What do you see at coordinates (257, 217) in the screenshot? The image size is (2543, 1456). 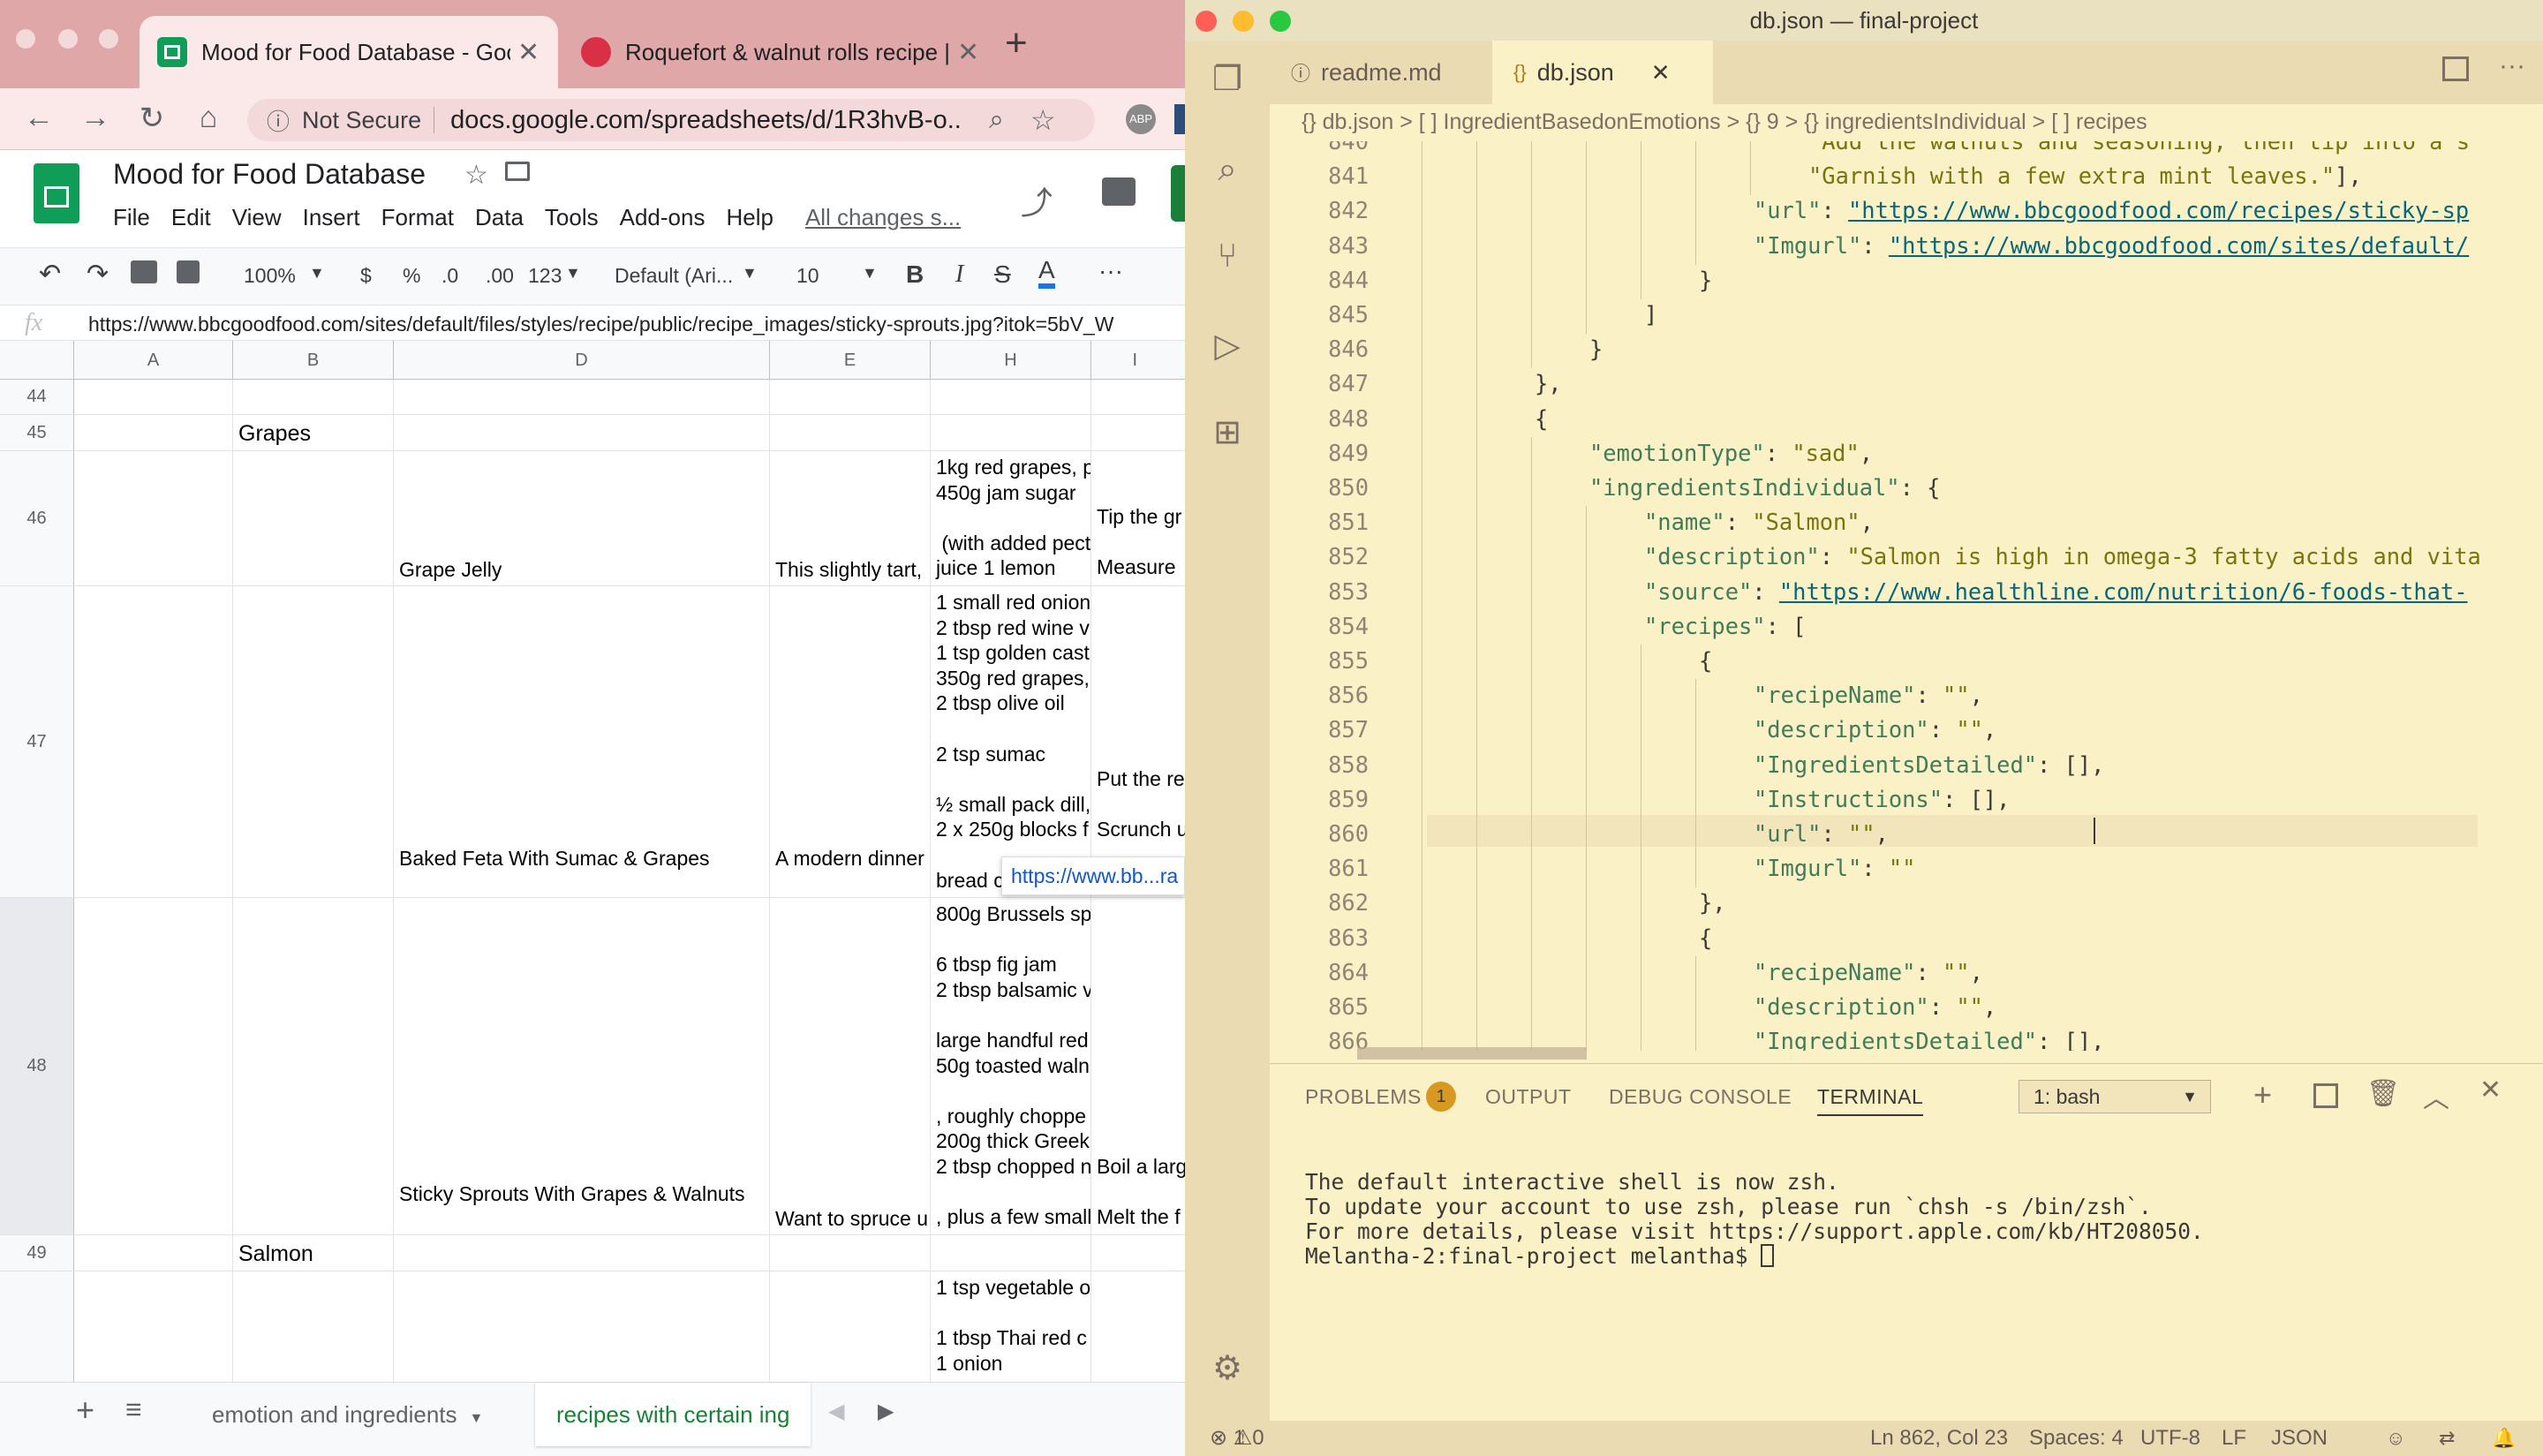 I see `menu-view: View` at bounding box center [257, 217].